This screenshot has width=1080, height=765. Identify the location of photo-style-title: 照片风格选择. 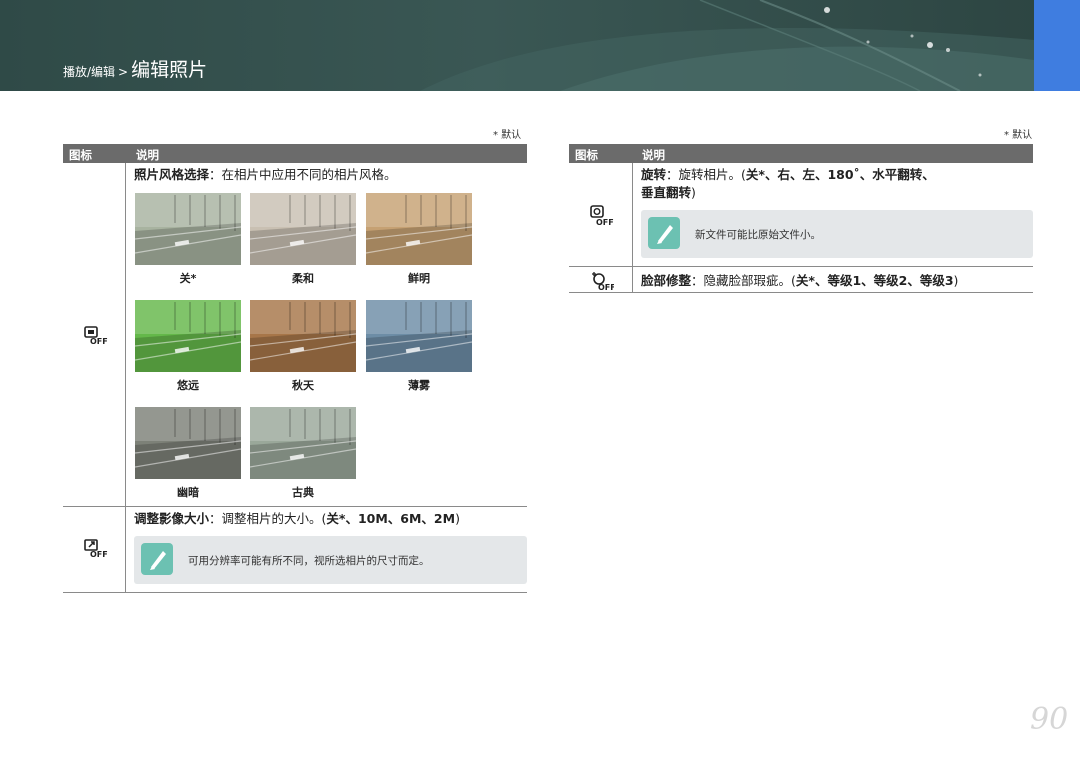
(172, 174).